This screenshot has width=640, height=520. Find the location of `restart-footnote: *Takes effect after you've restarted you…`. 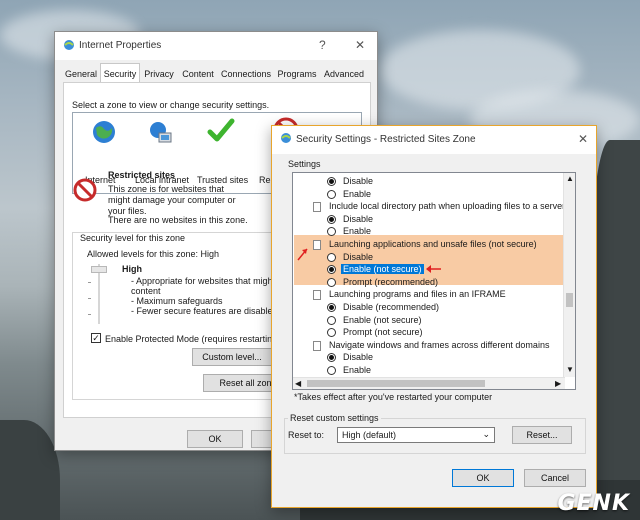

restart-footnote: *Takes effect after you've restarted you… is located at coordinates (393, 397).